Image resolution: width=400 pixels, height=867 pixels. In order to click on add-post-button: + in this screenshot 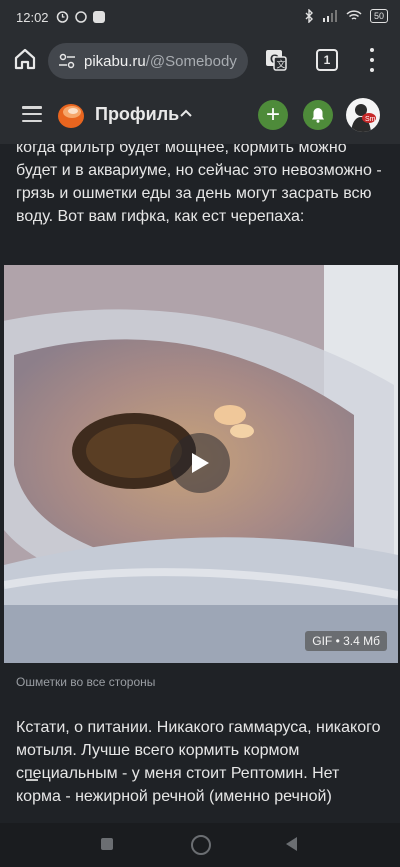, I will do `click(273, 115)`.